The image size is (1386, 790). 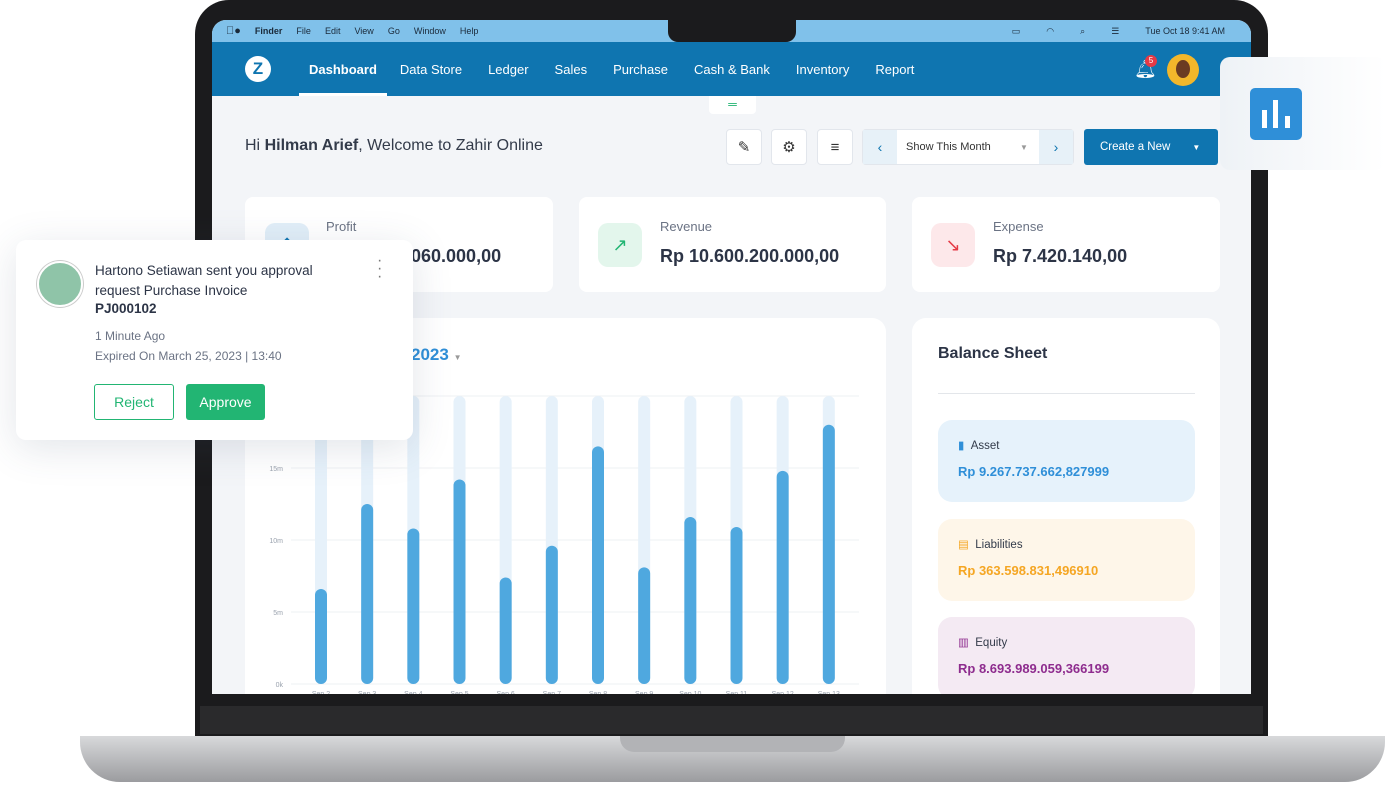 I want to click on x-tick-label: Sep 6, so click(x=506, y=692).